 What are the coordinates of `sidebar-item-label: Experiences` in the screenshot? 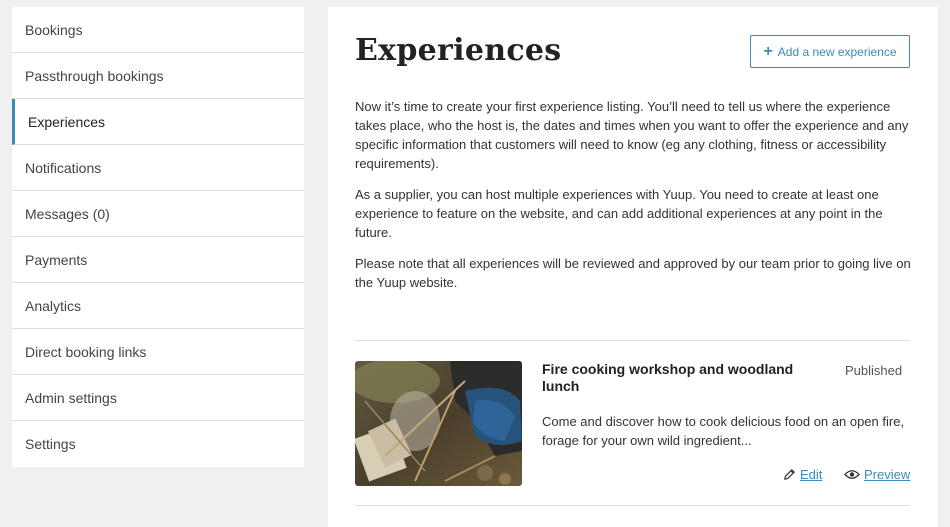 It's located at (67, 121).